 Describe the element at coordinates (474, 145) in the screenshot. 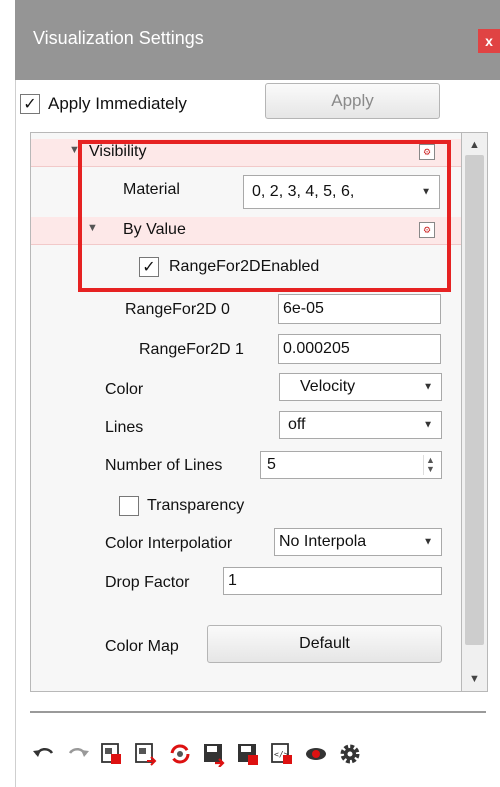

I see `scroll-up-icon: ▲` at that location.